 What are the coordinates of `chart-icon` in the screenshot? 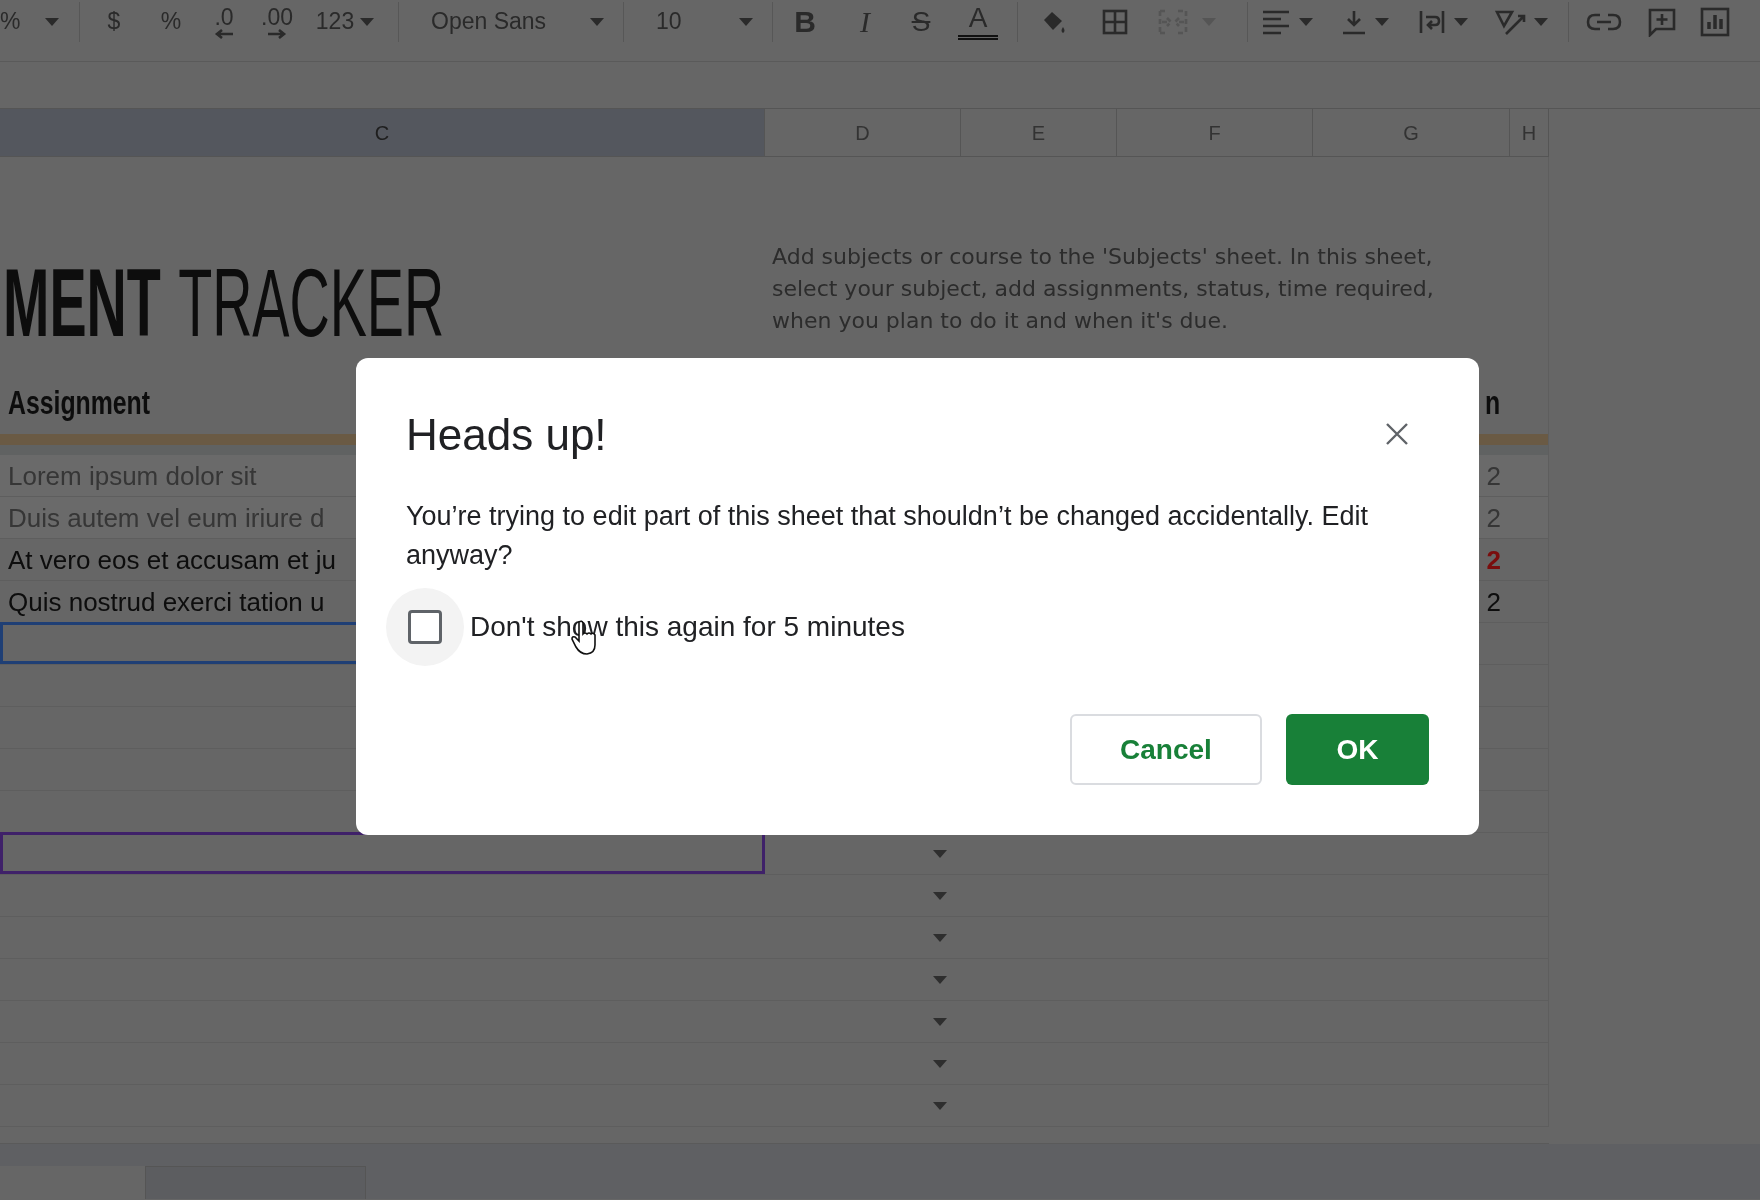 It's located at (1715, 21).